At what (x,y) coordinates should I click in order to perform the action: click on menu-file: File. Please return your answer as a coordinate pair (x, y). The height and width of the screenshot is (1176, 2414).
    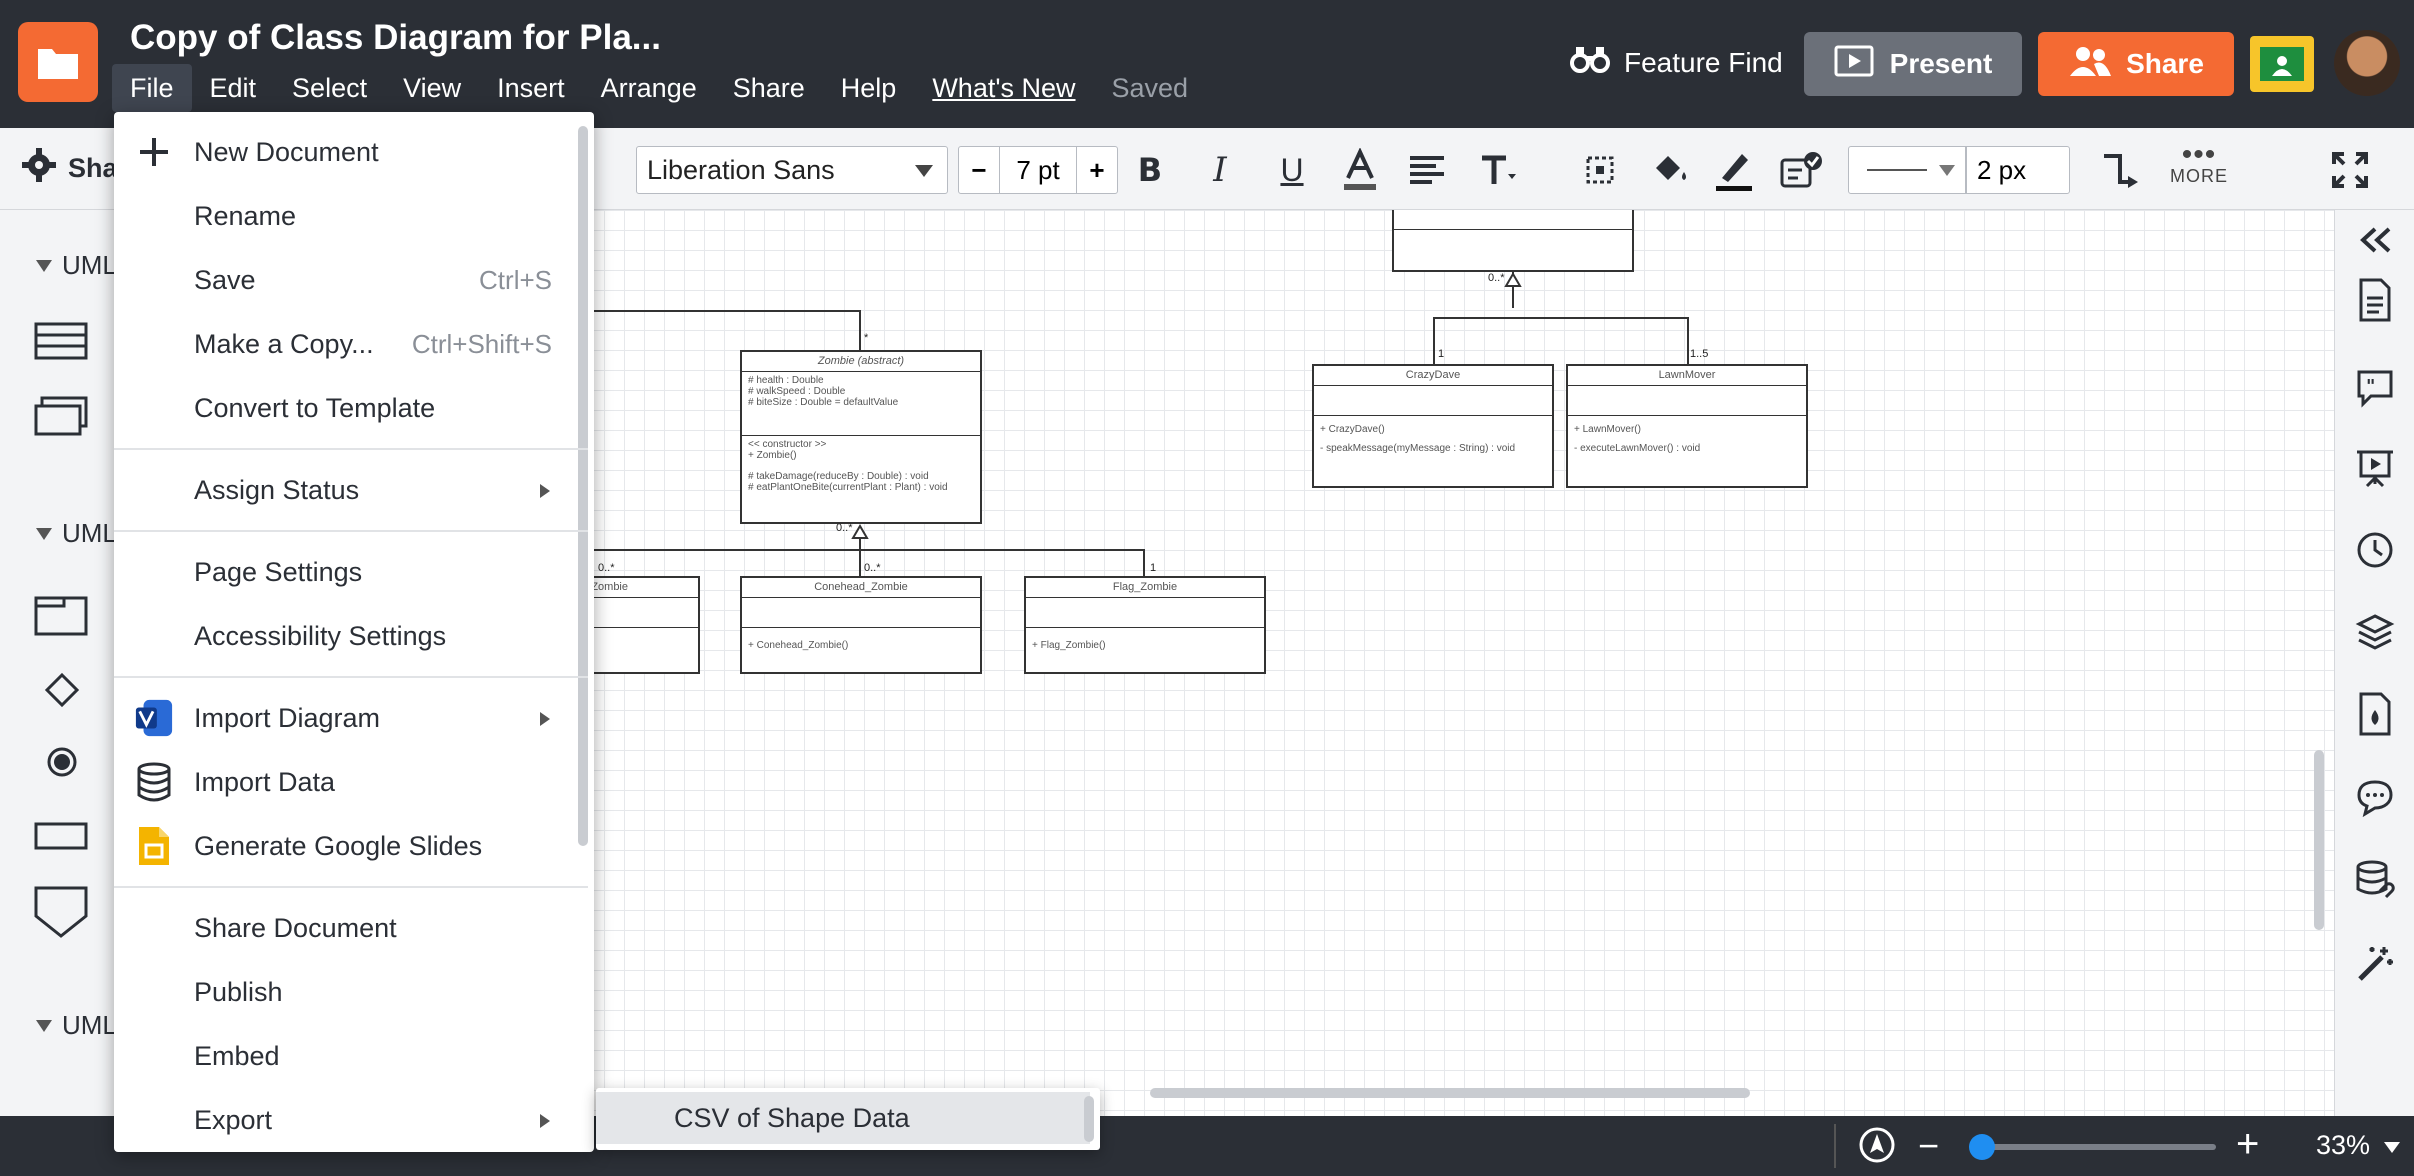
    Looking at the image, I should click on (152, 88).